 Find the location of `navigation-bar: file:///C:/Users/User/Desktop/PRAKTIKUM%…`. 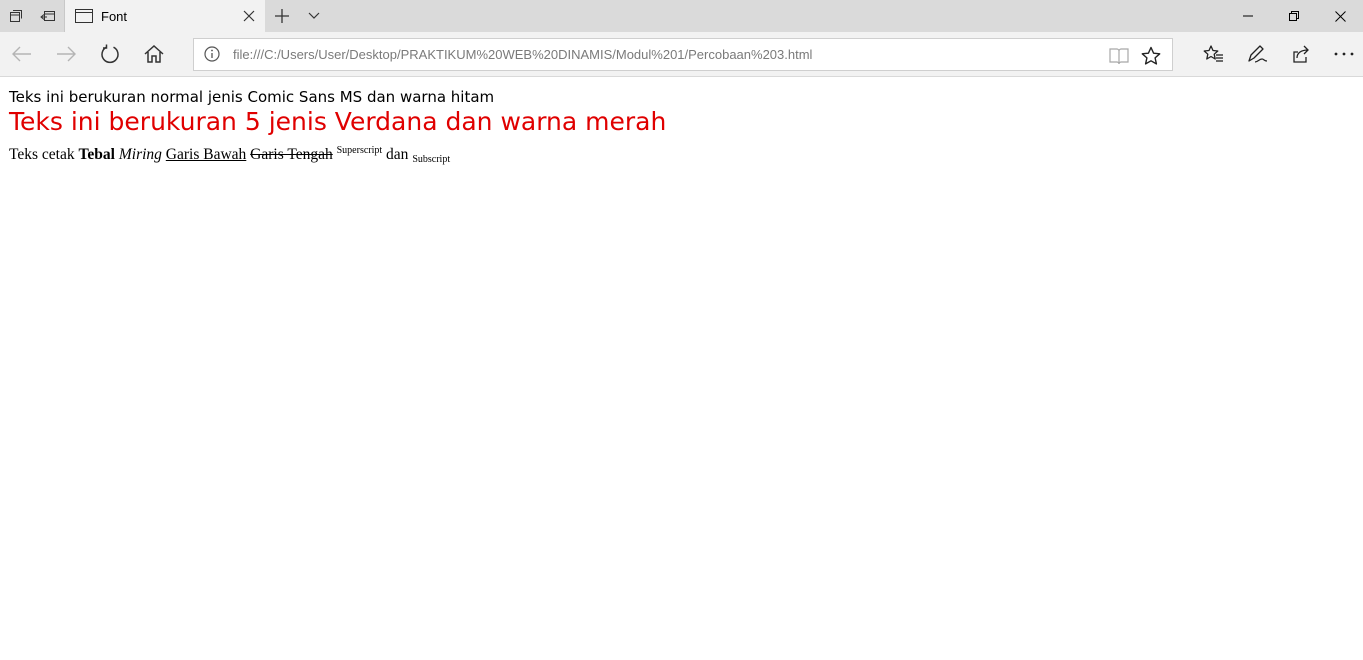

navigation-bar: file:///C:/Users/User/Desktop/PRAKTIKUM%… is located at coordinates (681, 54).